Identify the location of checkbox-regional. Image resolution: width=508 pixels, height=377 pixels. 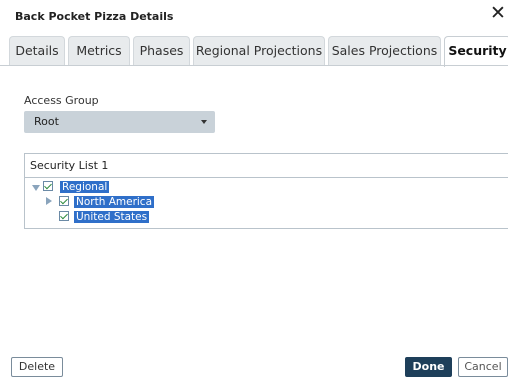
(48, 186).